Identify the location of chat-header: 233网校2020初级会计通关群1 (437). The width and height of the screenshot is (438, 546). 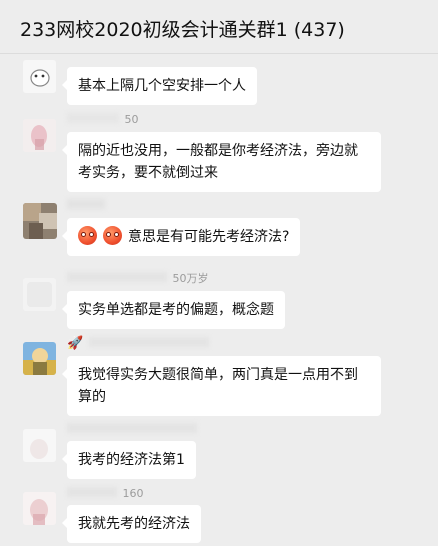
(219, 27).